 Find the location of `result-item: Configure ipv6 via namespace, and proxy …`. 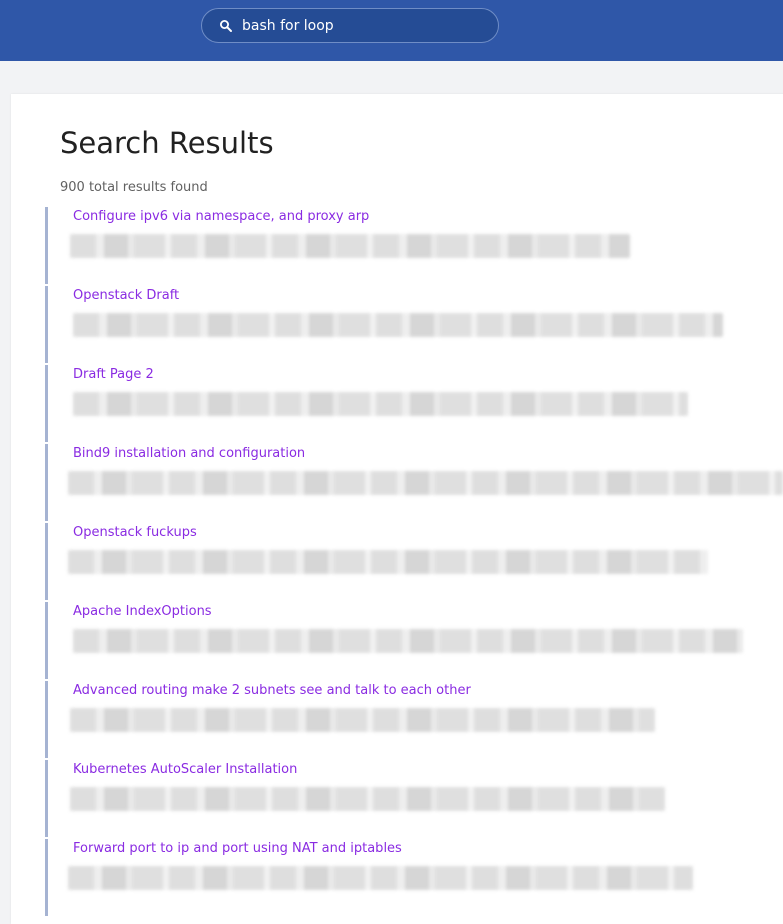

result-item: Configure ipv6 via namespace, and proxy … is located at coordinates (414, 245).